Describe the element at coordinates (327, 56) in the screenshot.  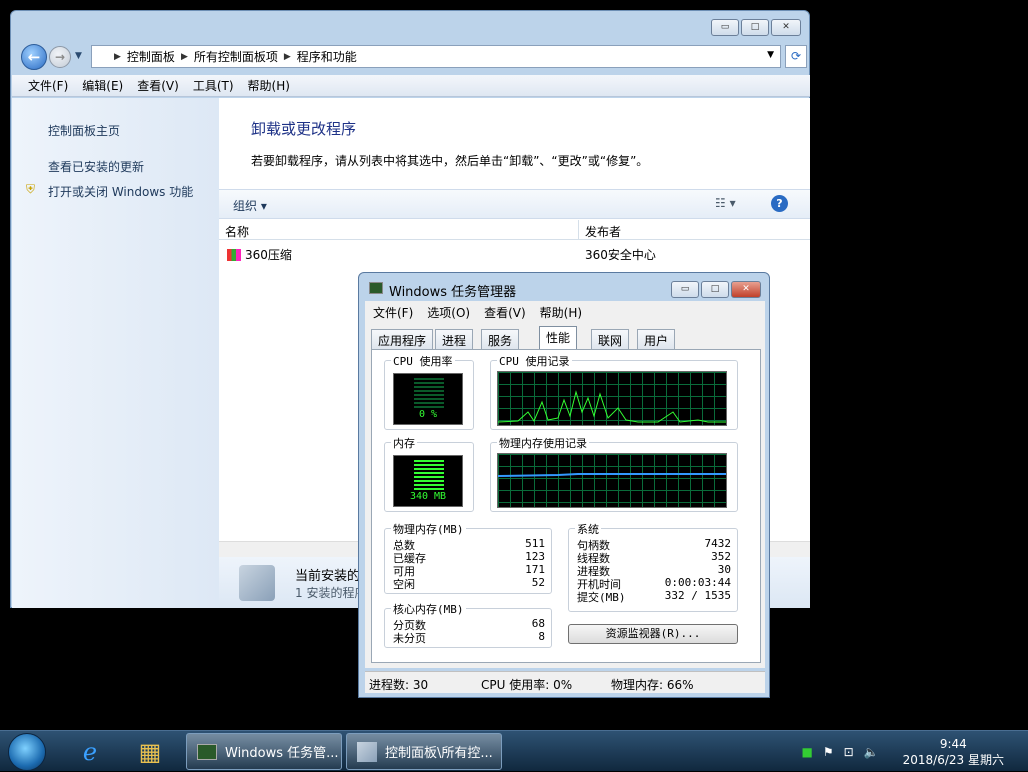
I see `breadcrumb-item: 程序和功能` at that location.